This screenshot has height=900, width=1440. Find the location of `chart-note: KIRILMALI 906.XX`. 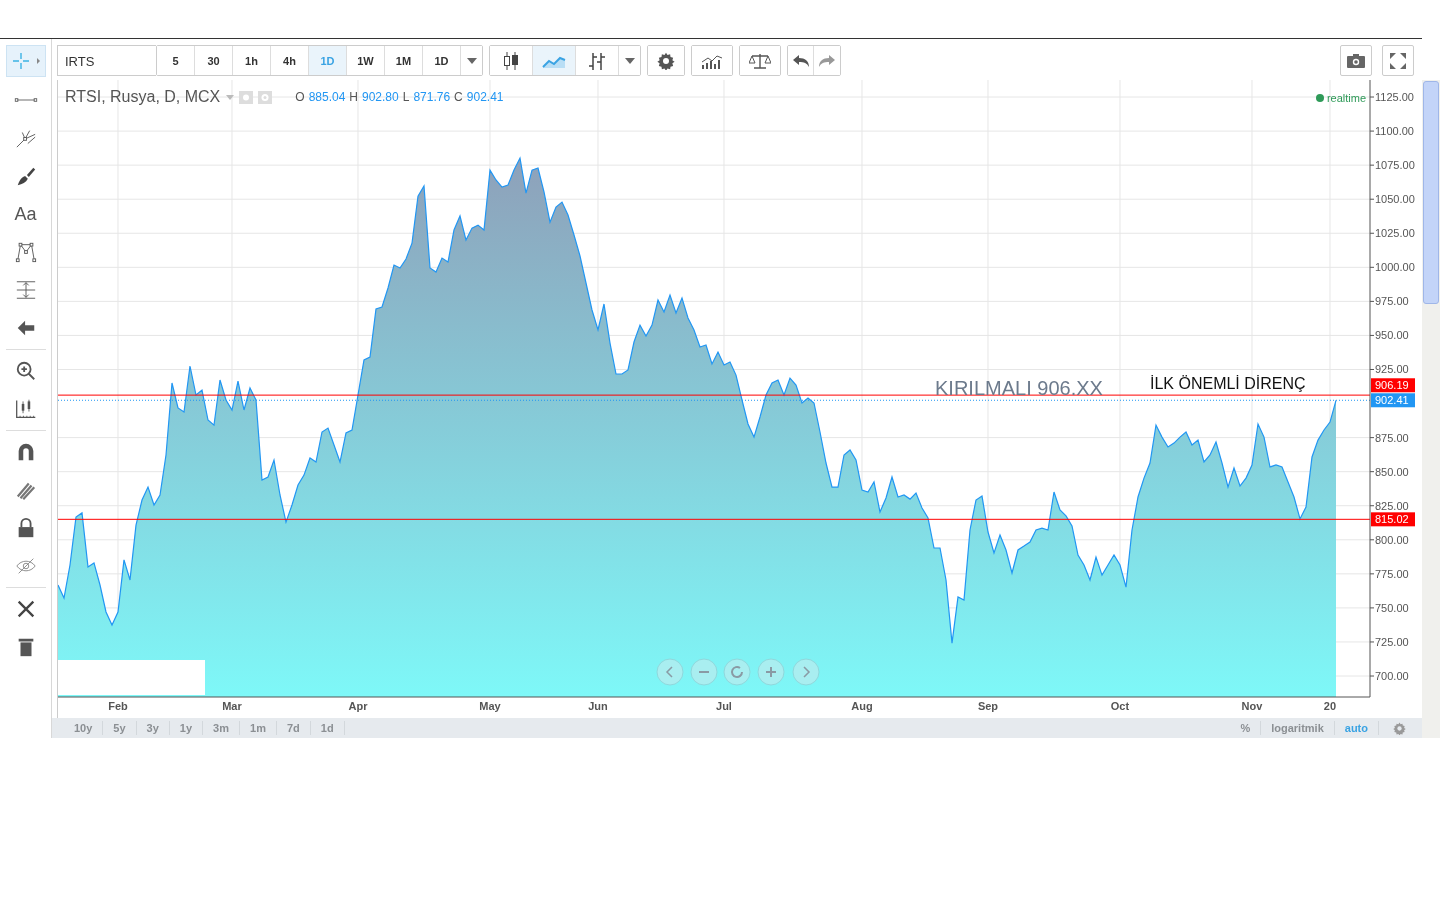

chart-note: KIRILMALI 906.XX is located at coordinates (1019, 388).